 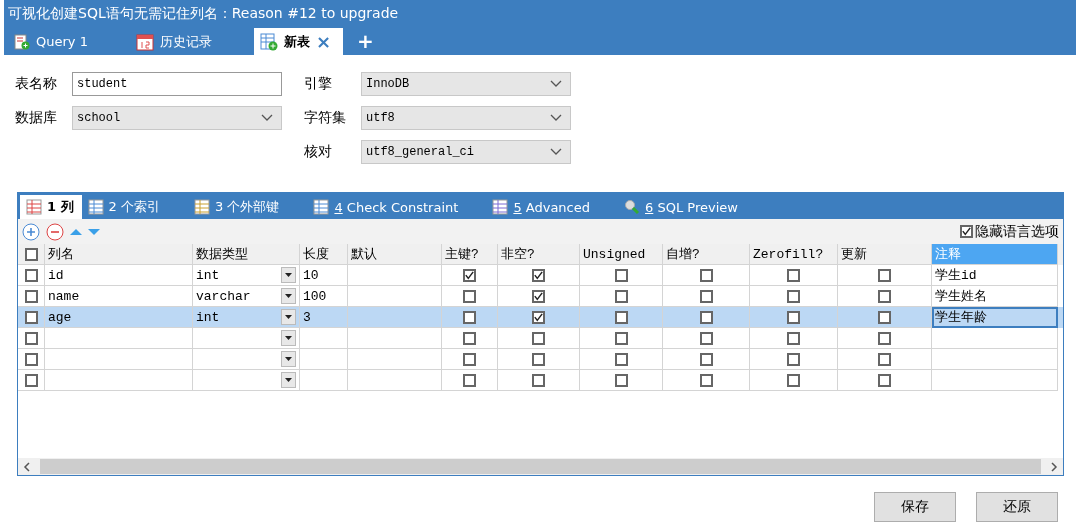 I want to click on table-add-icon, so click(x=268, y=41).